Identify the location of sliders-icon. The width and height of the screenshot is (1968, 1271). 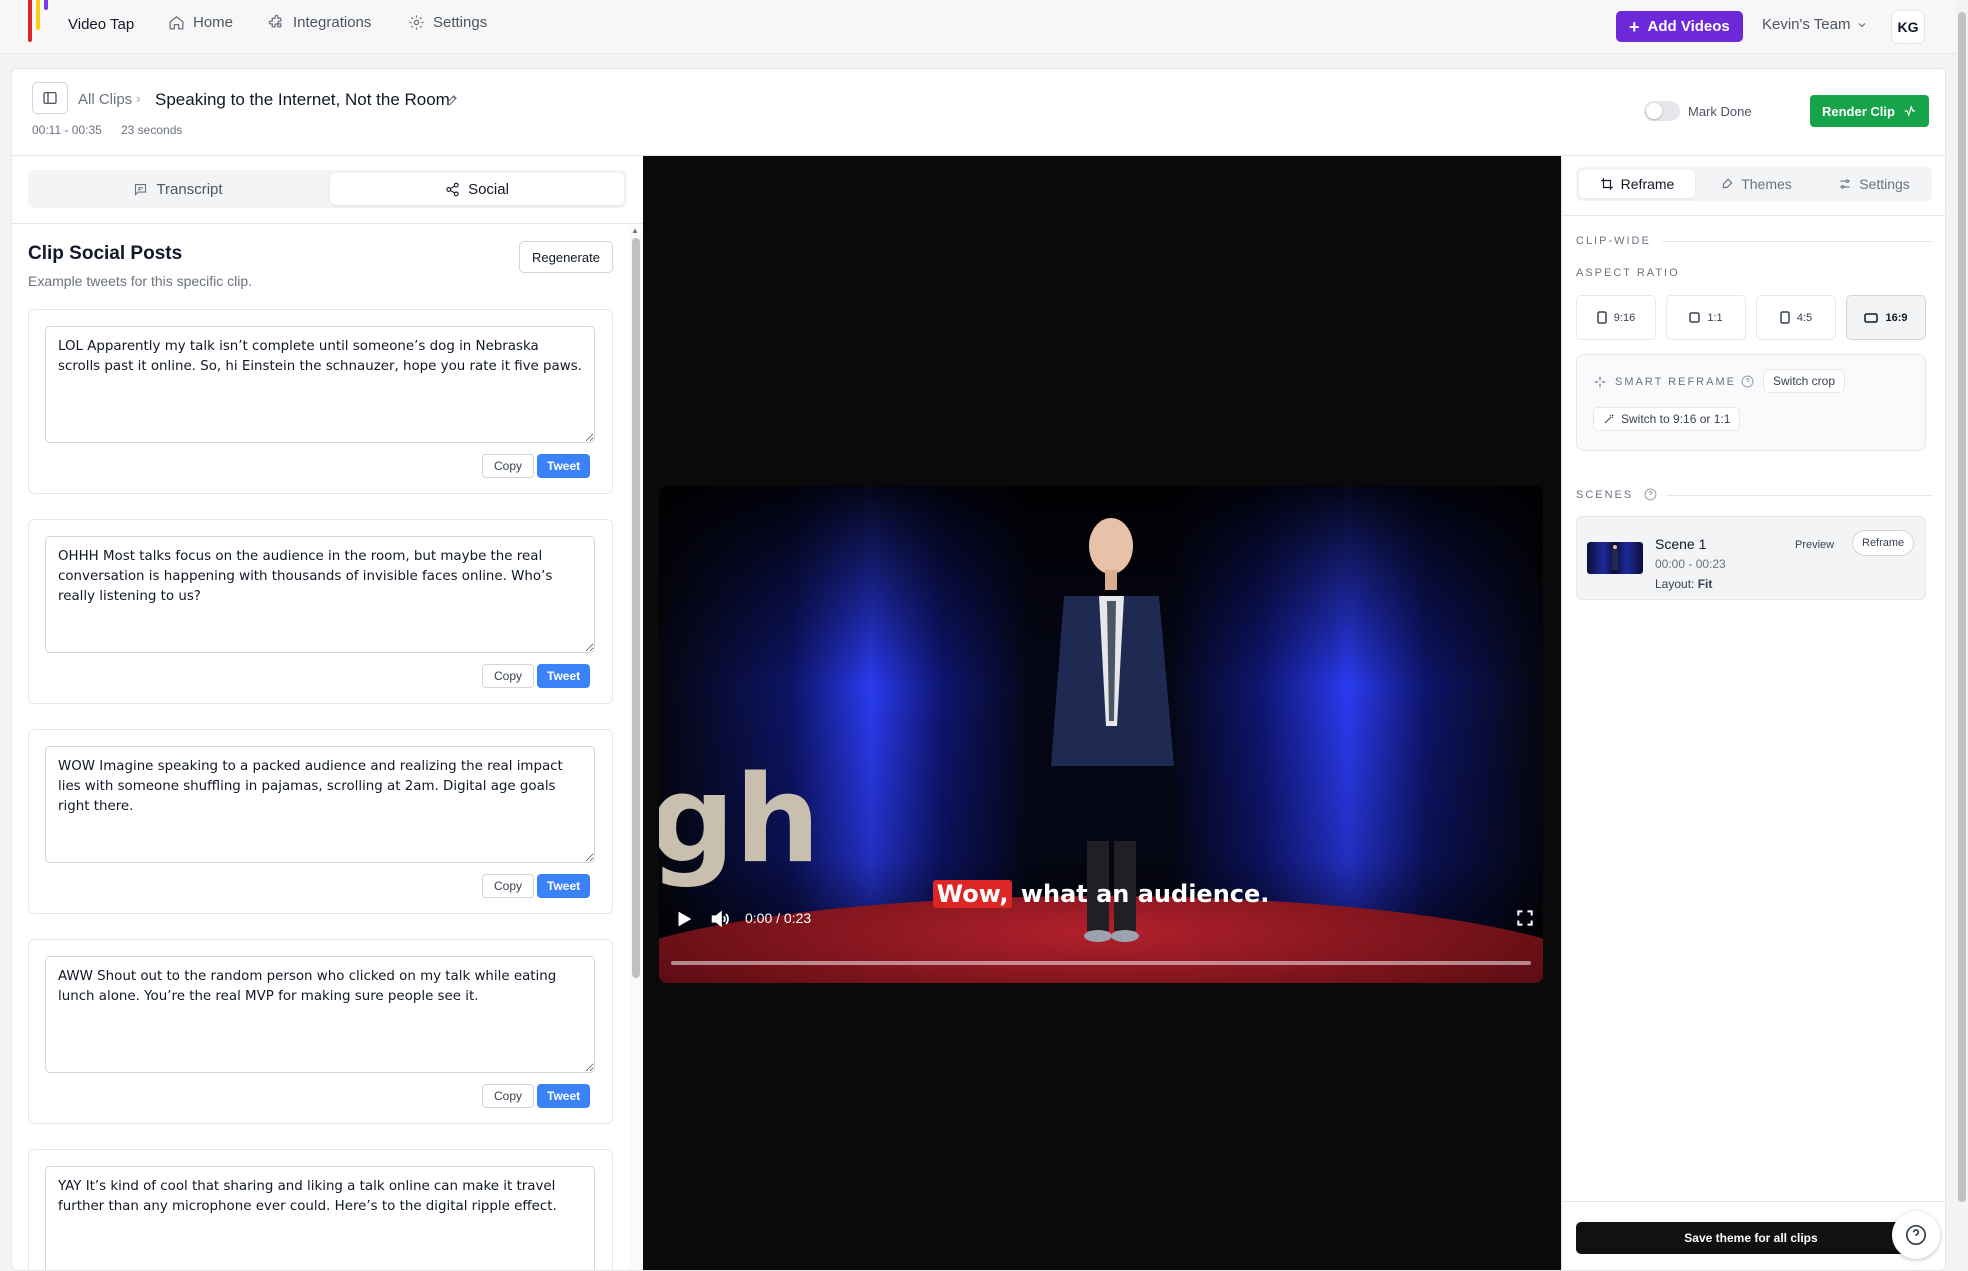
(1845, 184).